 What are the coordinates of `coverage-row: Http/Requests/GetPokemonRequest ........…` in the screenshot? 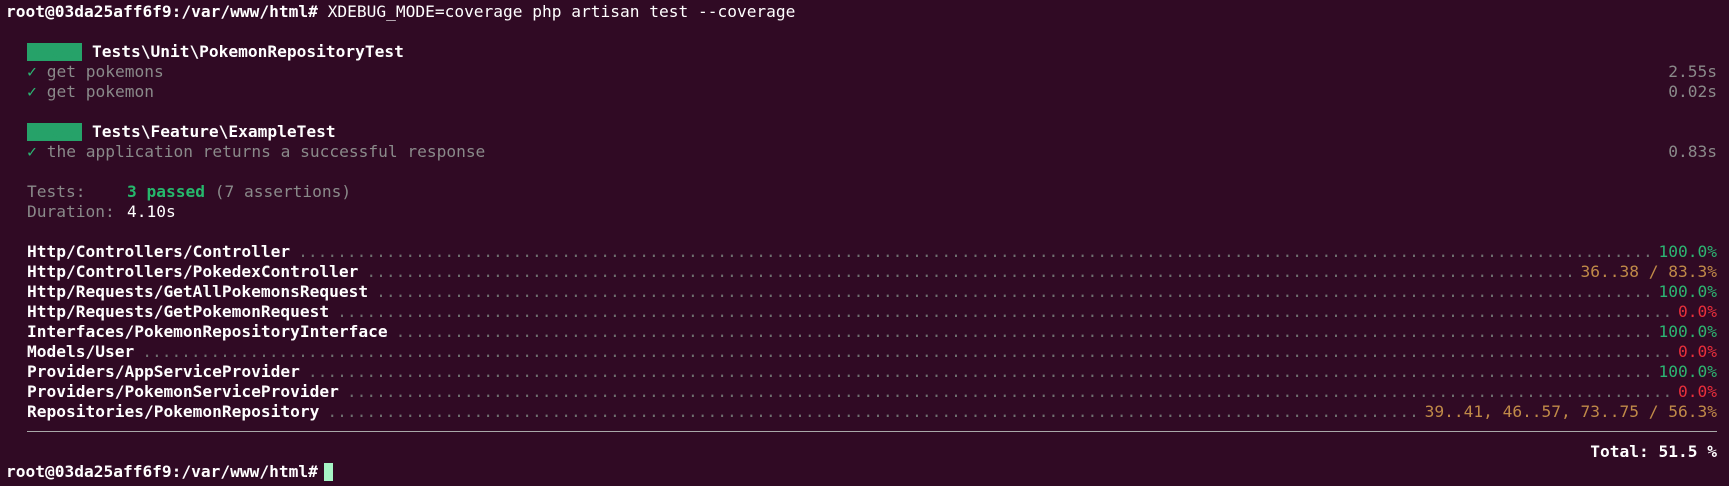 It's located at (861, 312).